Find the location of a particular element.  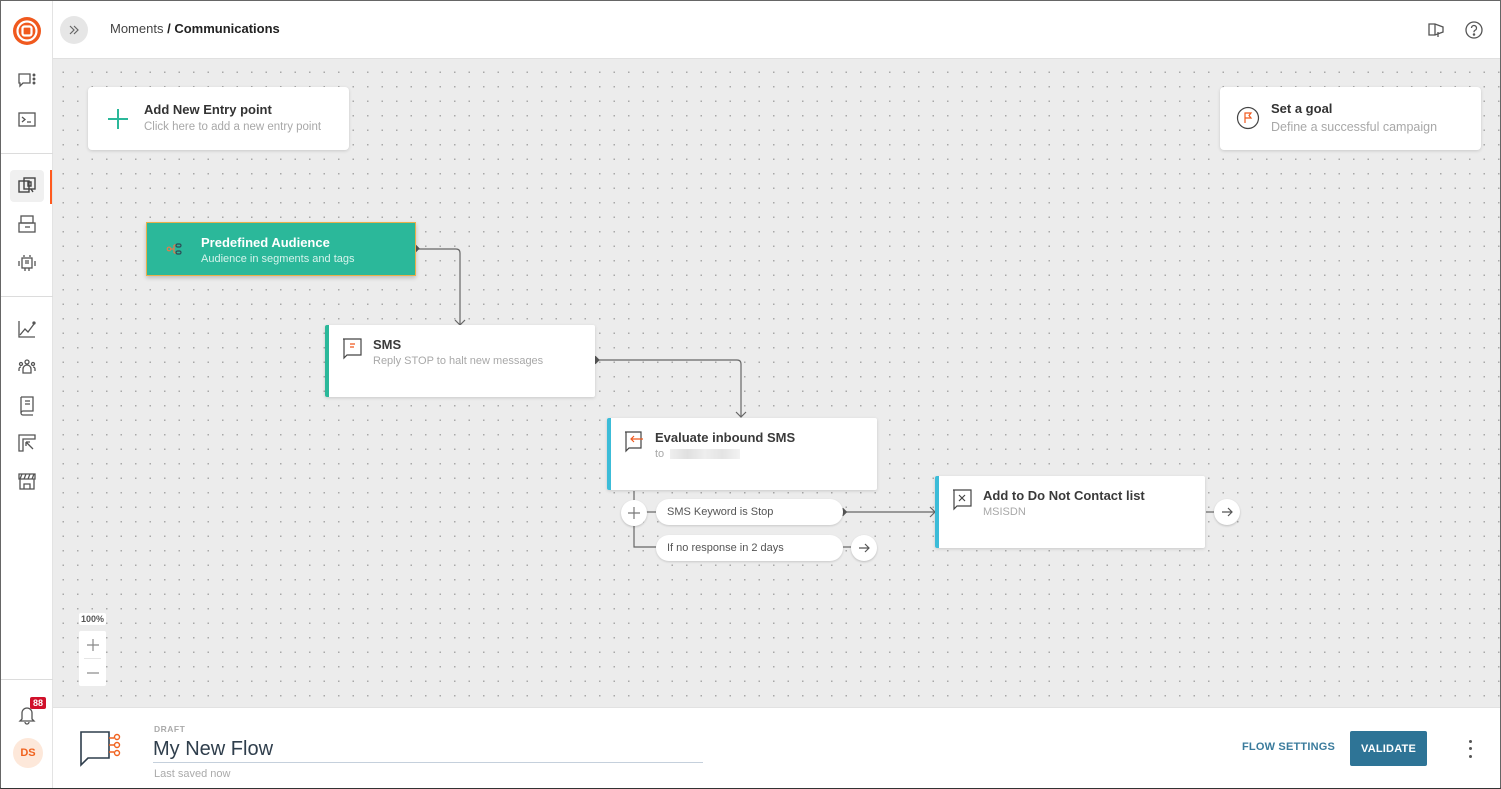

sidebar-item-apps is located at coordinates (27, 443).